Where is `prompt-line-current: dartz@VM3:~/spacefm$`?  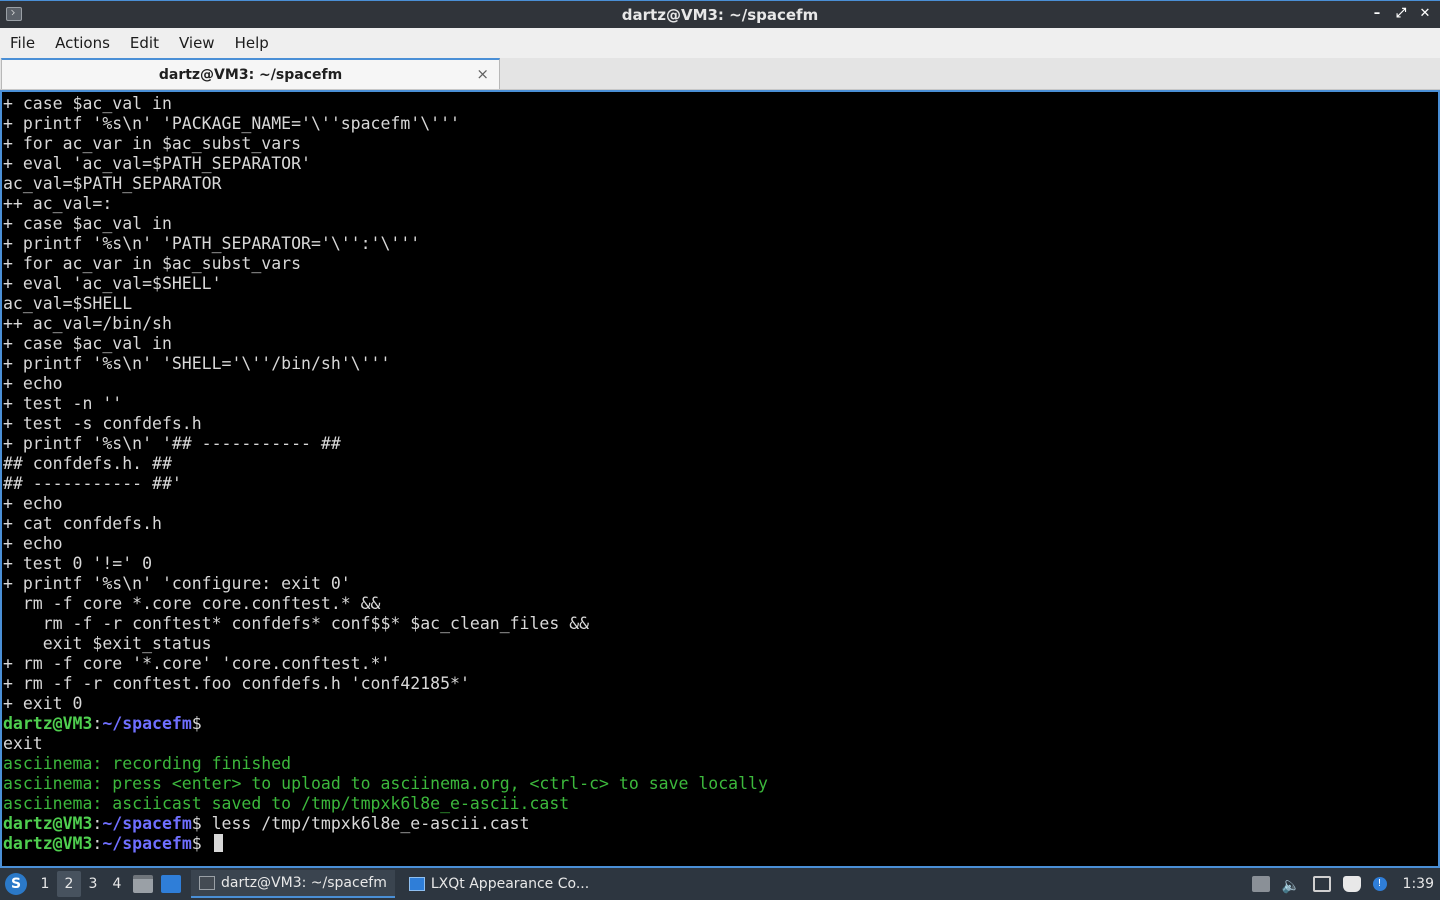
prompt-line-current: dartz@VM3:~/spacefm$ is located at coordinates (720, 844).